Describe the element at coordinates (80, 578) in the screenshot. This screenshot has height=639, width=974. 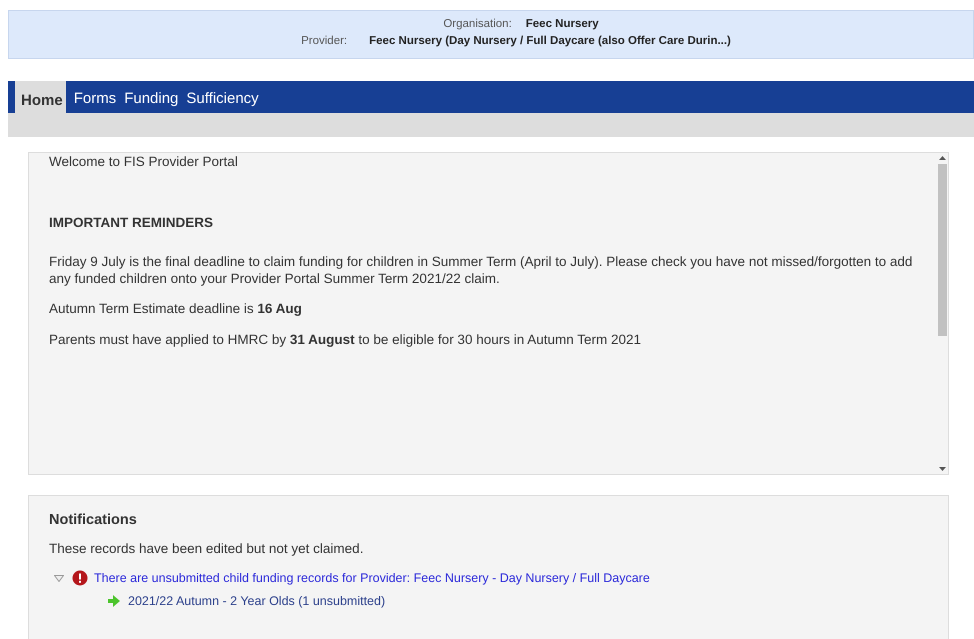
I see `error-icon` at that location.